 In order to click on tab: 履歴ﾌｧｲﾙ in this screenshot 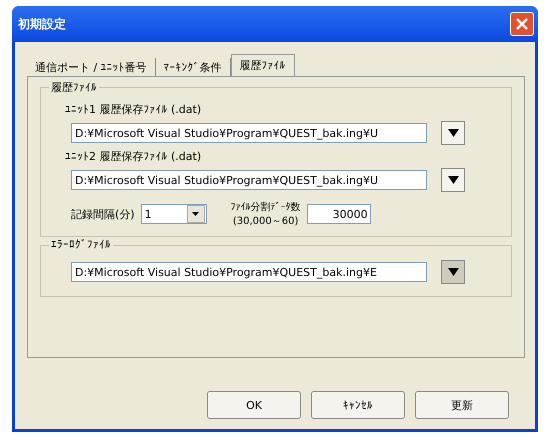, I will do `click(262, 65)`.